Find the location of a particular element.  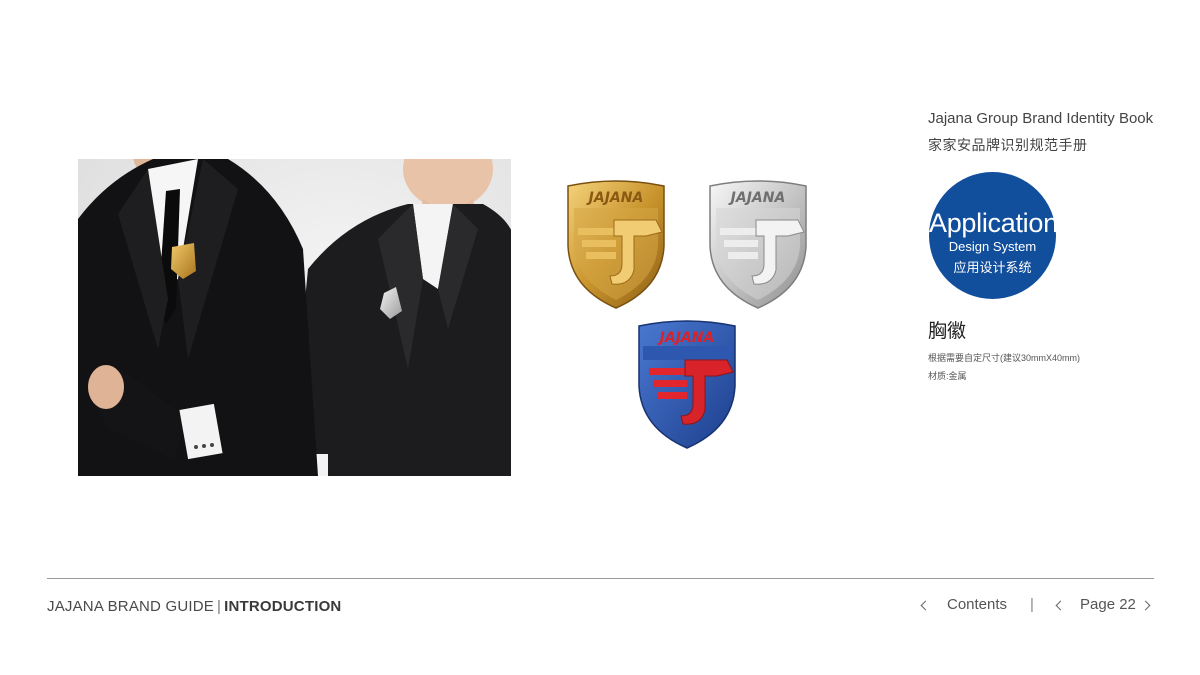

book-title-cn: 家家安品牌识别规范手册 is located at coordinates (1008, 145).